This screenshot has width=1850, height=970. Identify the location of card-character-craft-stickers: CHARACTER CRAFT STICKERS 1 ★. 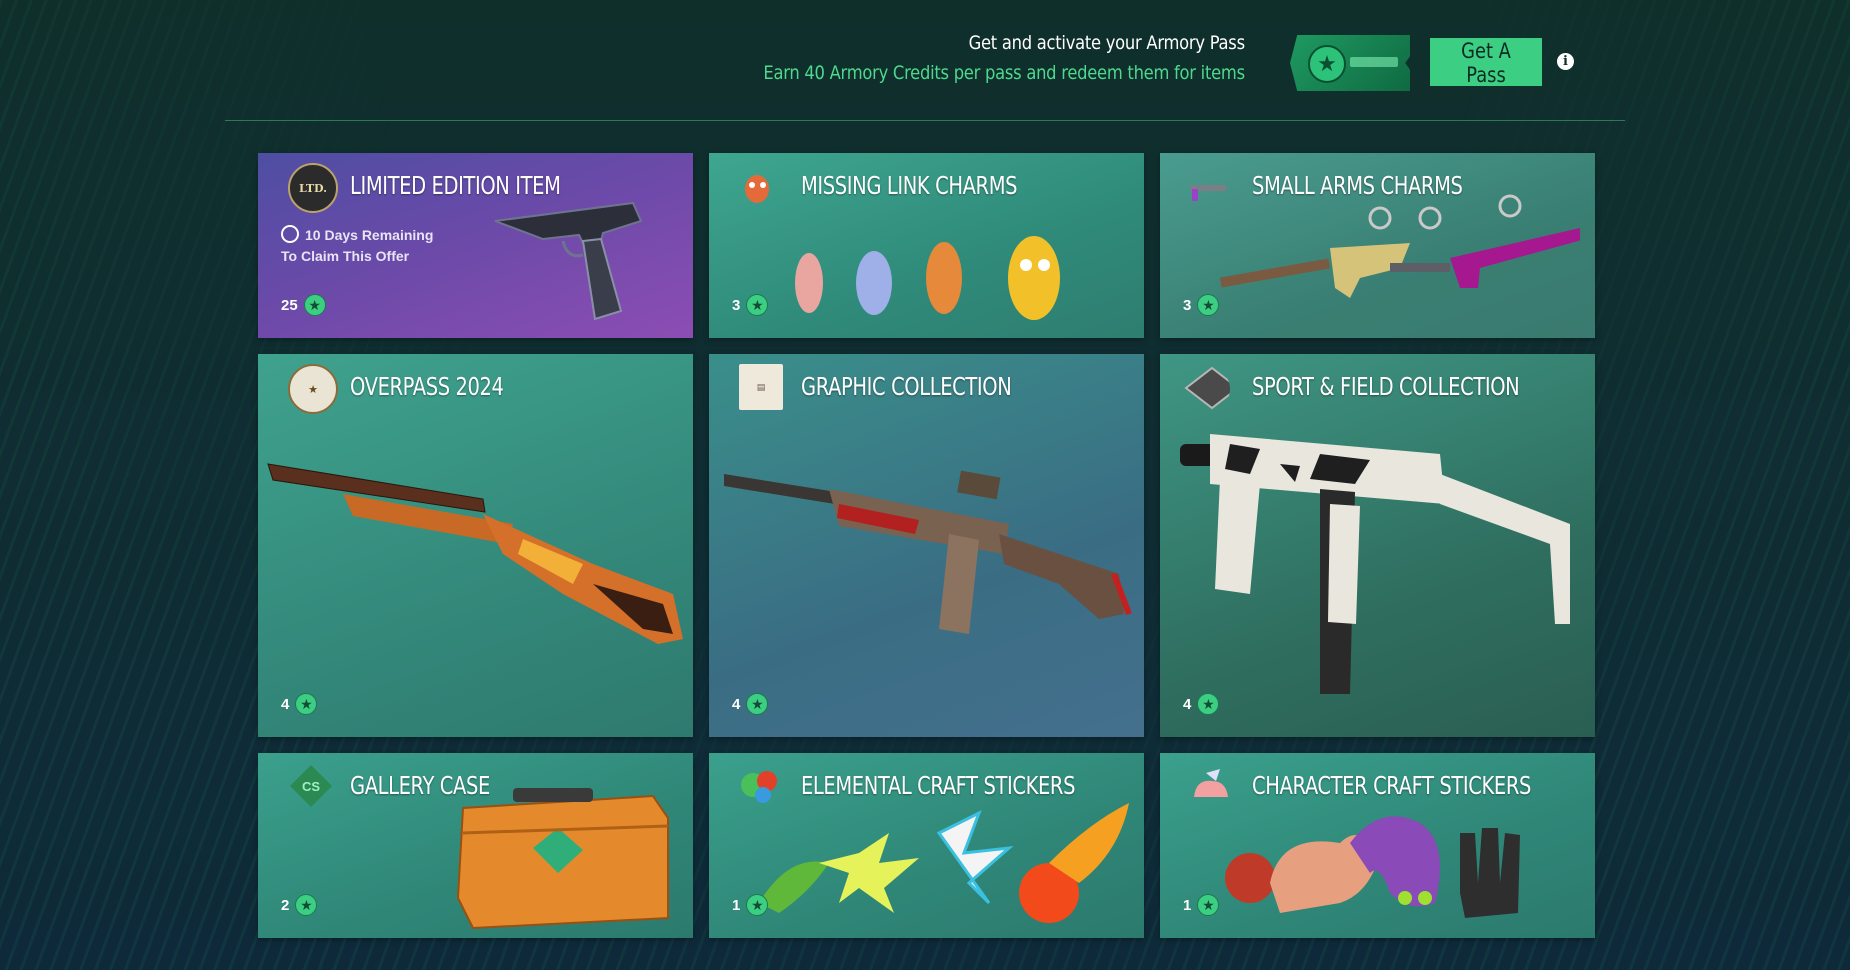
(1377, 845).